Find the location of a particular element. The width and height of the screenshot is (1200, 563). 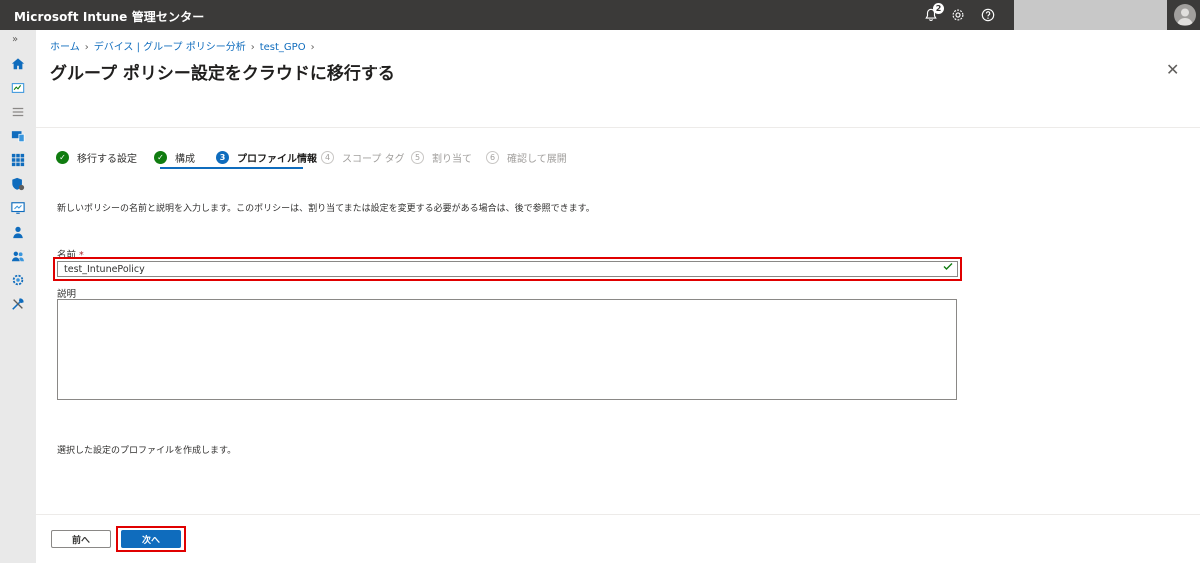

profile-create-note: 選択した設定のプロファイルを作成します。 is located at coordinates (147, 451).